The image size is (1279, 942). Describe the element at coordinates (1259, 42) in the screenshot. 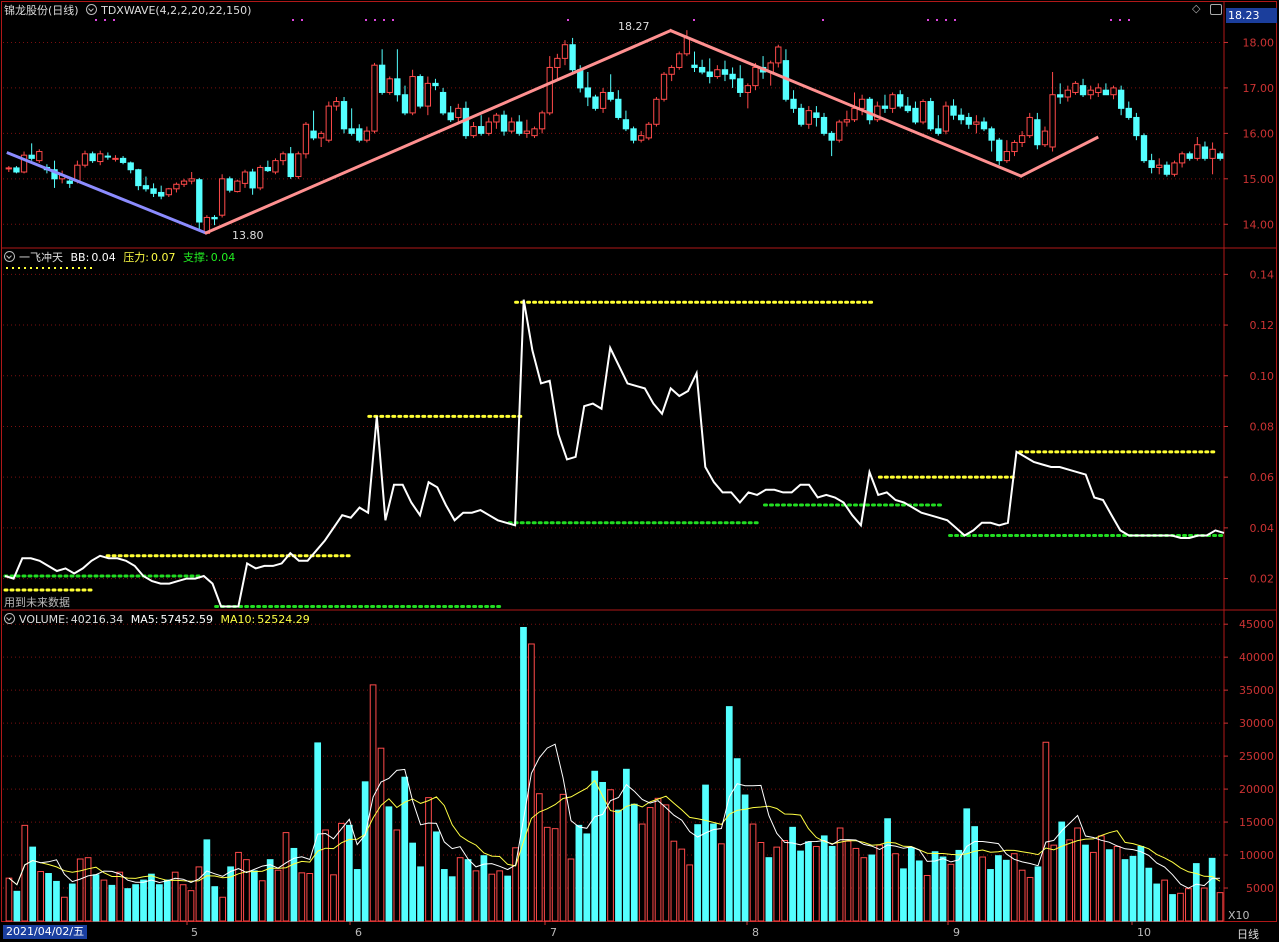

I see `y-tick-label: 18.00` at that location.